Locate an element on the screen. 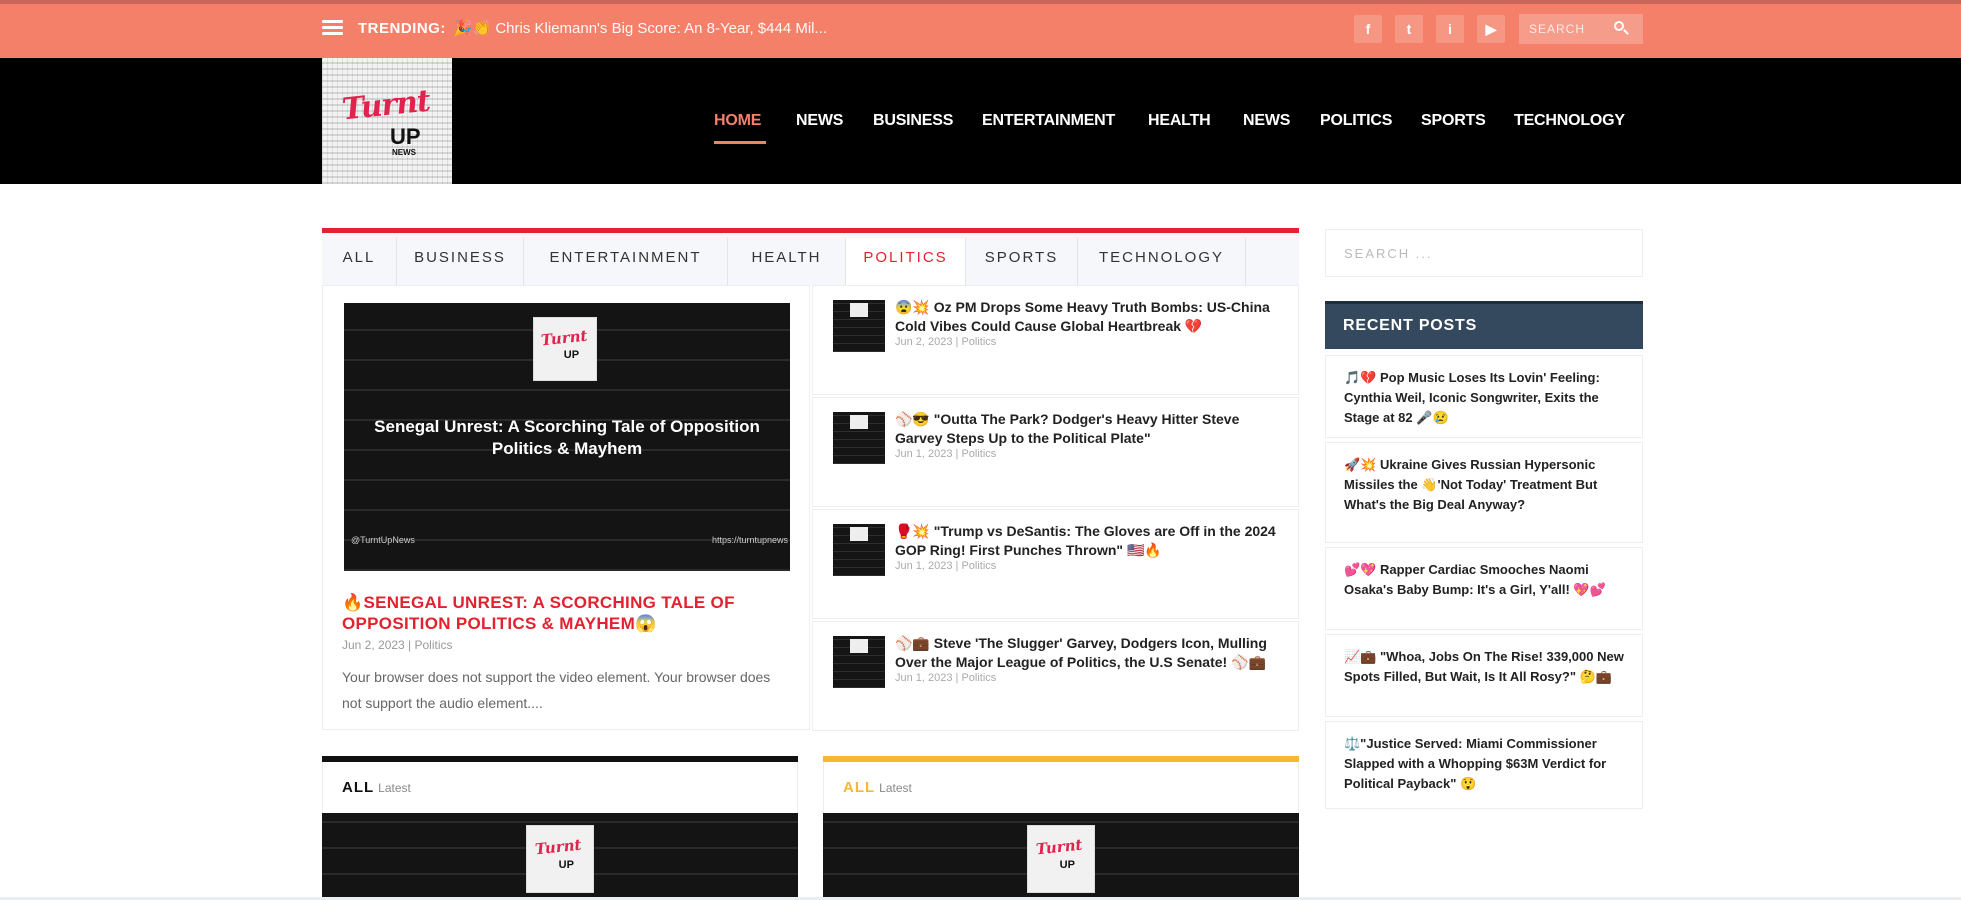 The image size is (1961, 900). facebook-icon: f is located at coordinates (1368, 29).